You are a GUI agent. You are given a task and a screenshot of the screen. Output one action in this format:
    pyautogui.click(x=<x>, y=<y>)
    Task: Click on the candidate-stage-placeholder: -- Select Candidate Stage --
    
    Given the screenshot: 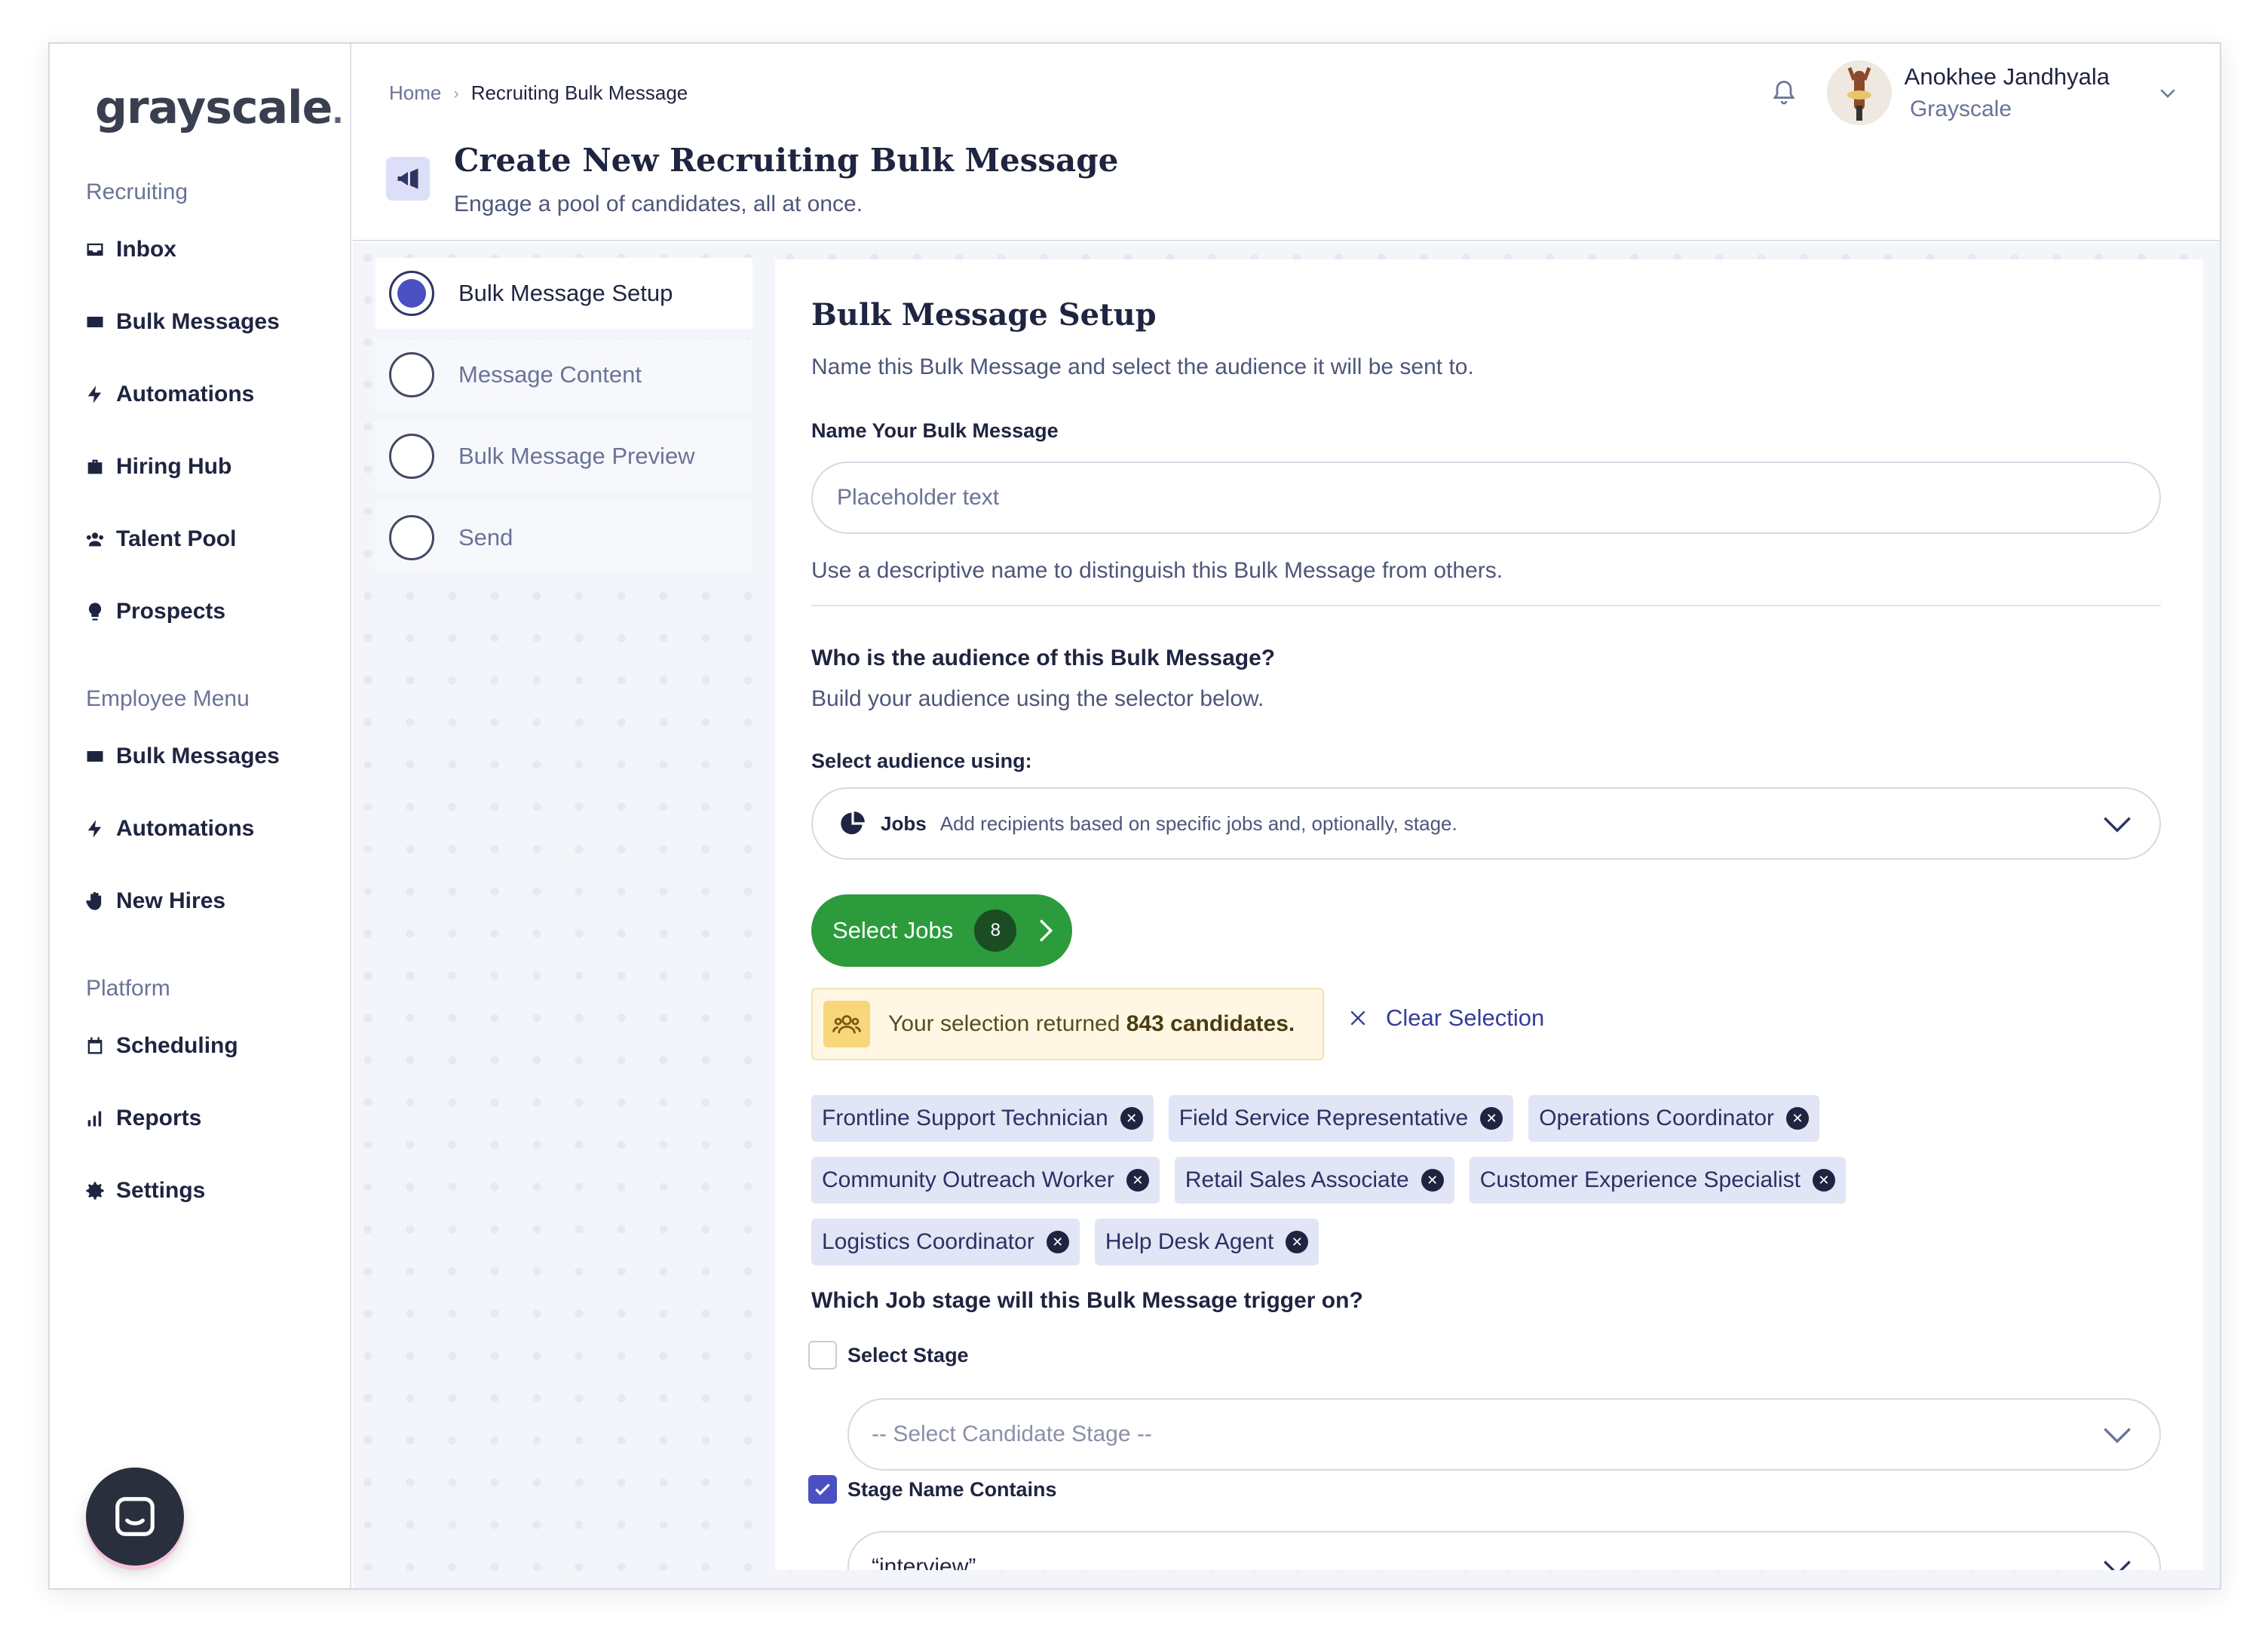 What is the action you would take?
    pyautogui.click(x=1012, y=1434)
    